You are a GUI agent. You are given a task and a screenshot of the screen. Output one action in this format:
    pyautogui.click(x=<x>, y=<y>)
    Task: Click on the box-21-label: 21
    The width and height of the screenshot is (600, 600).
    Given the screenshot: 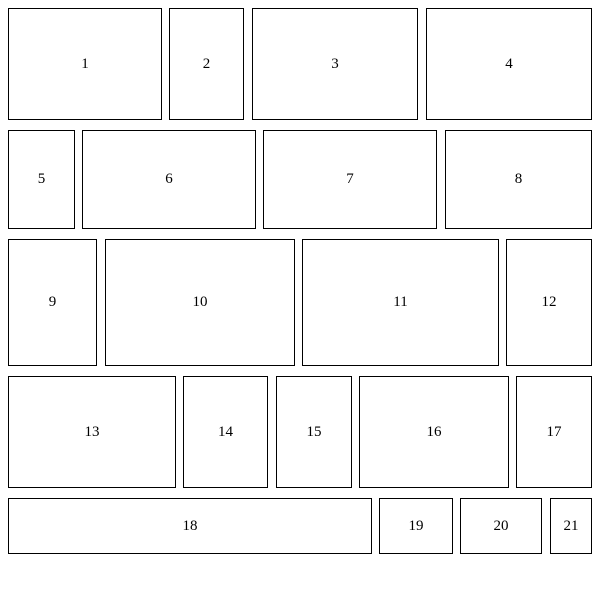 What is the action you would take?
    pyautogui.click(x=571, y=525)
    